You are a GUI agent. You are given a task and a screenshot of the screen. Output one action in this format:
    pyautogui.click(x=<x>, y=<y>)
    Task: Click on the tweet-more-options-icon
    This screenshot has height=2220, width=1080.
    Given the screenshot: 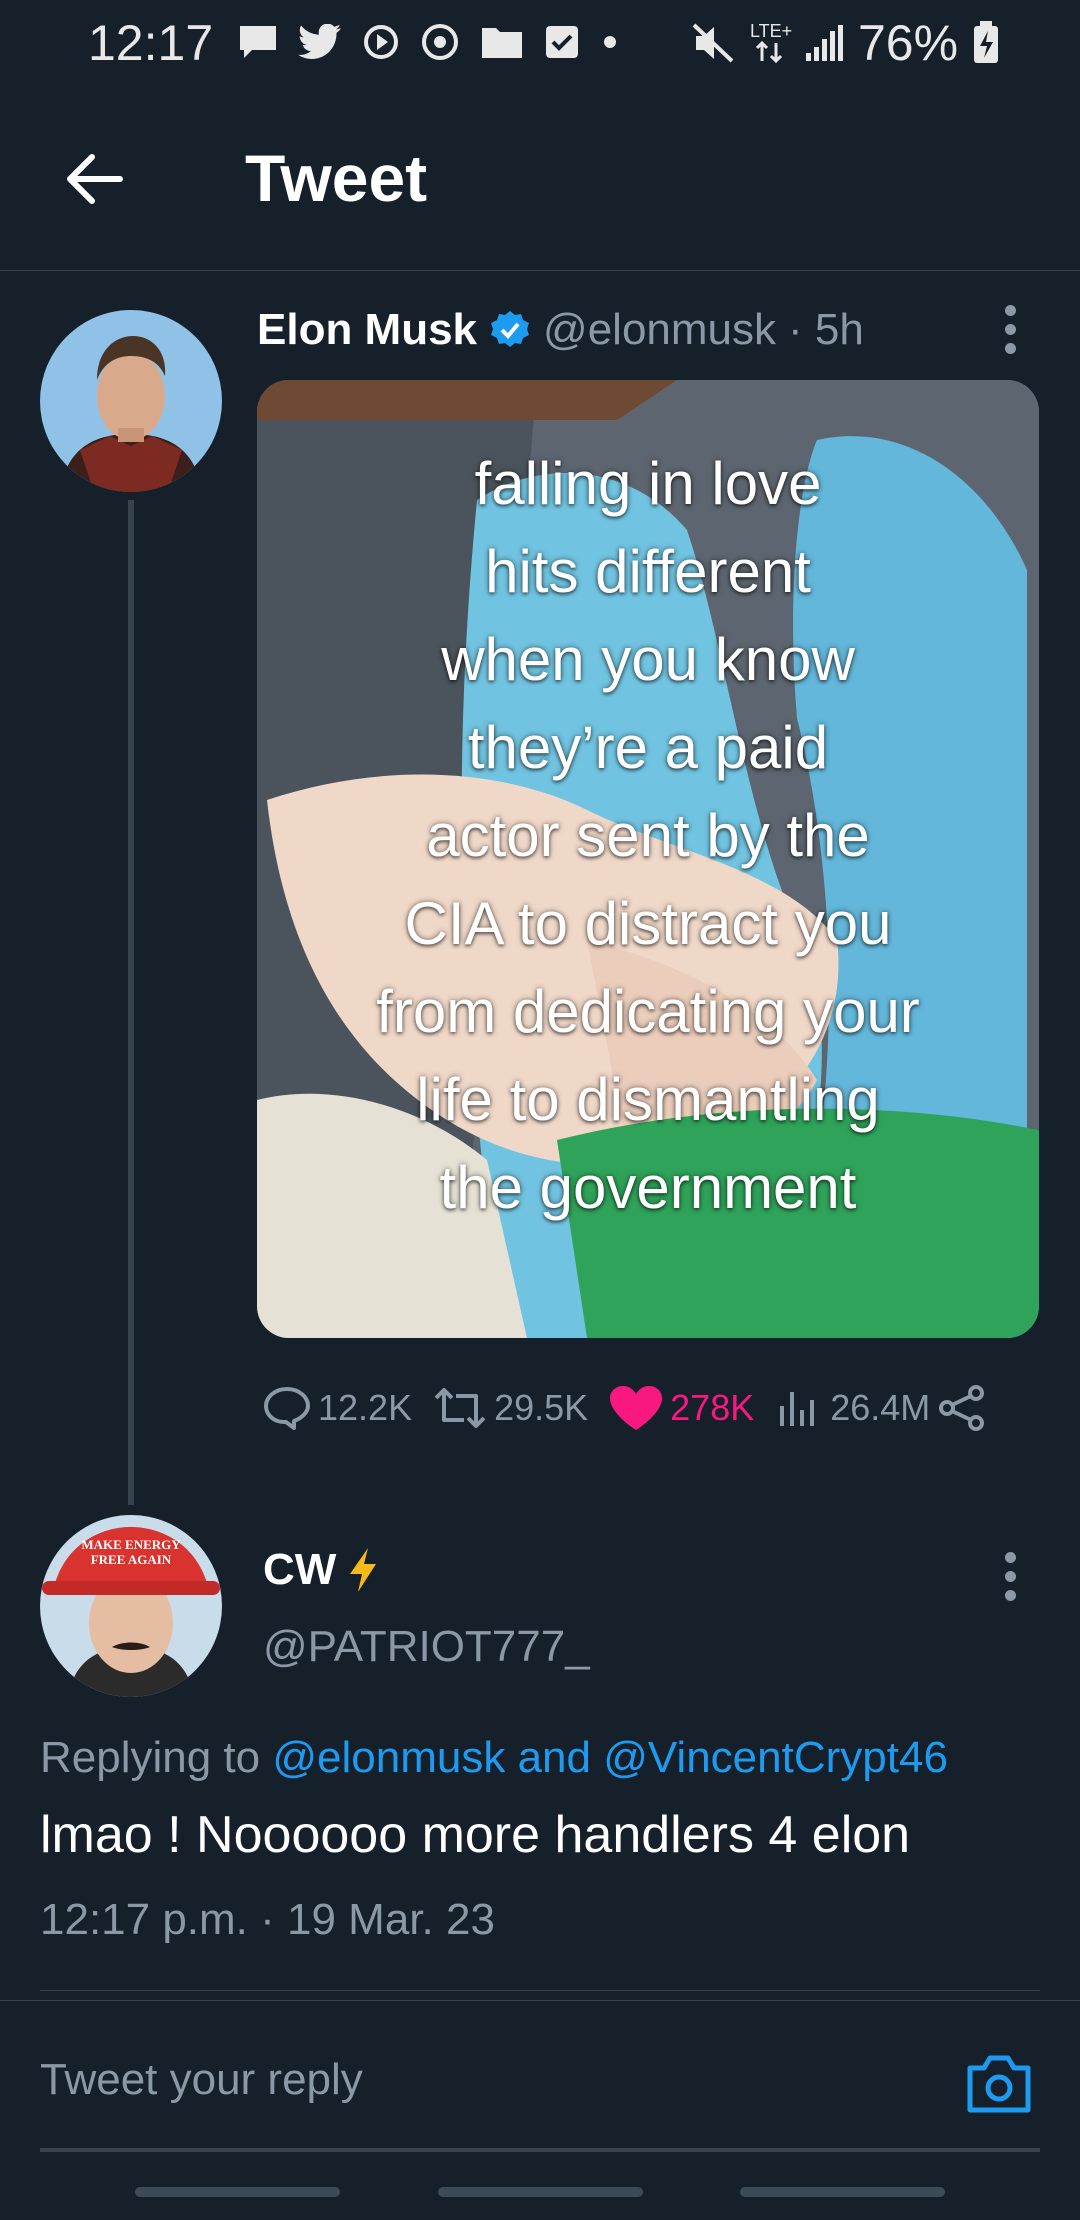 What is the action you would take?
    pyautogui.click(x=1012, y=333)
    